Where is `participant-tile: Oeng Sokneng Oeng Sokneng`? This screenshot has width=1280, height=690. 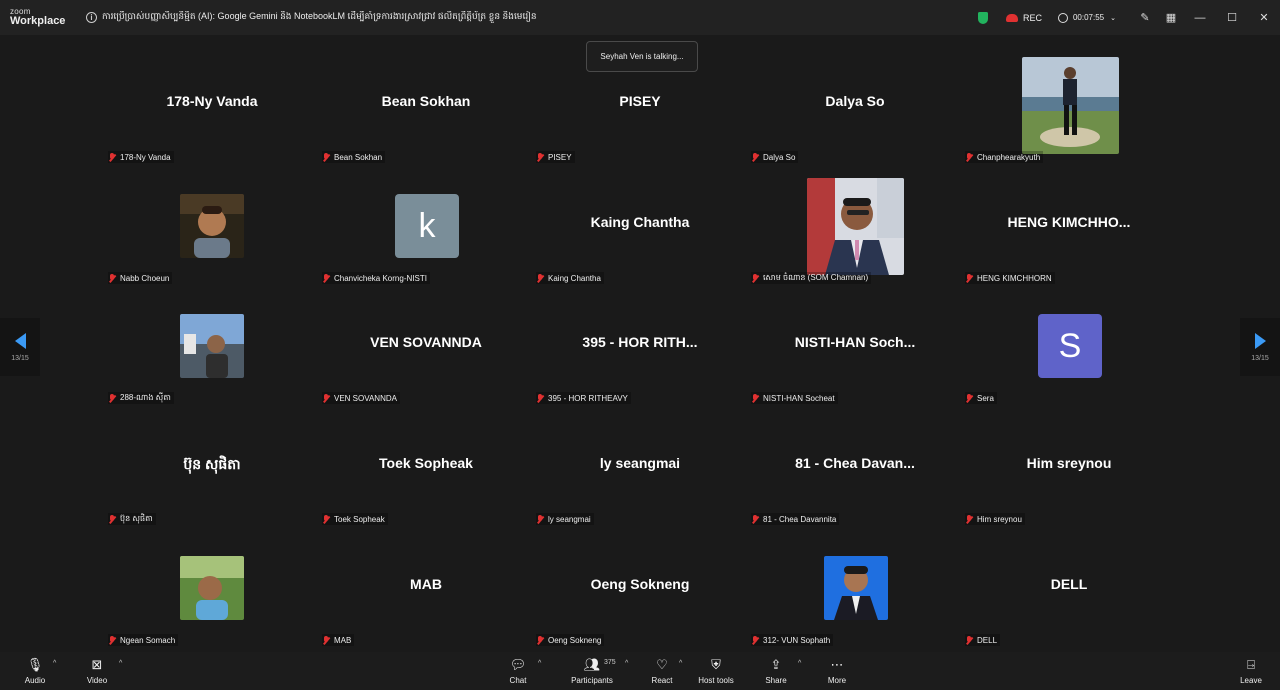
participant-tile: Oeng Sokneng Oeng Sokneng is located at coordinates (640, 588).